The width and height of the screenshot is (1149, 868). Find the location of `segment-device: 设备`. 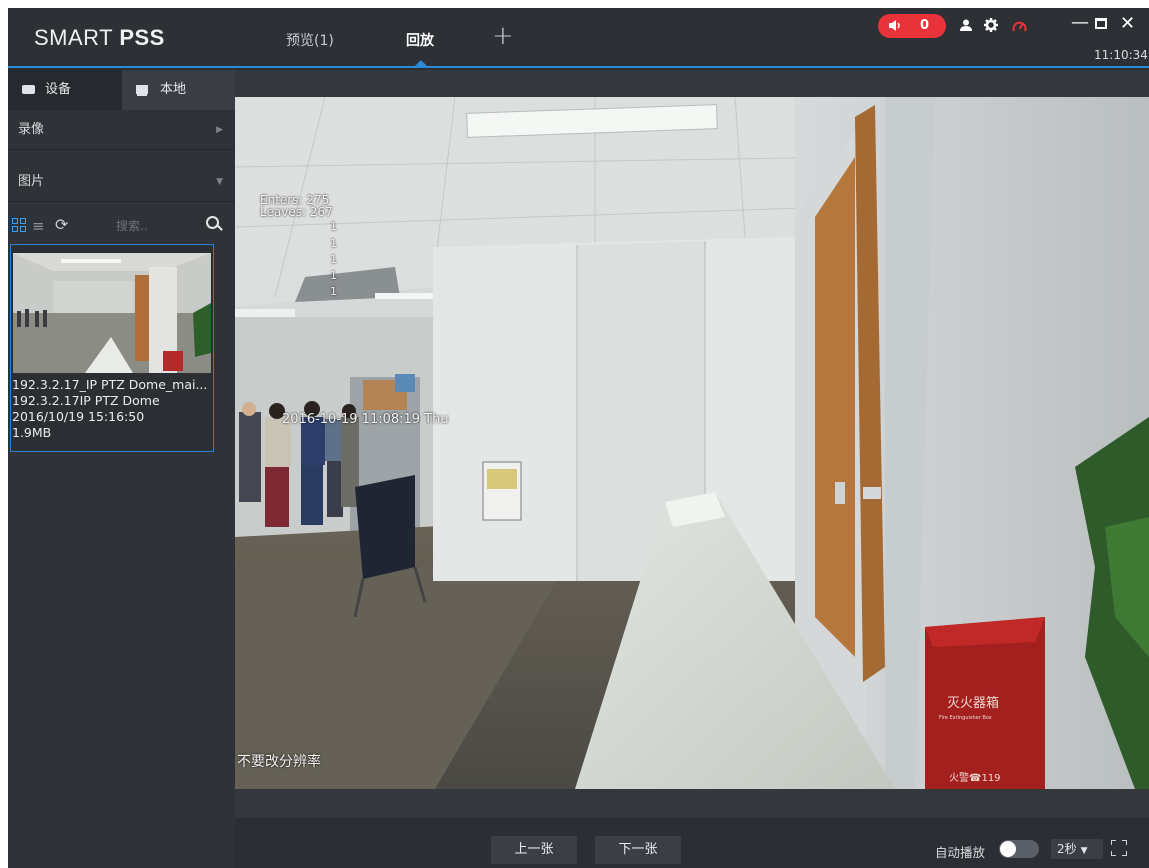

segment-device: 设备 is located at coordinates (65, 90).